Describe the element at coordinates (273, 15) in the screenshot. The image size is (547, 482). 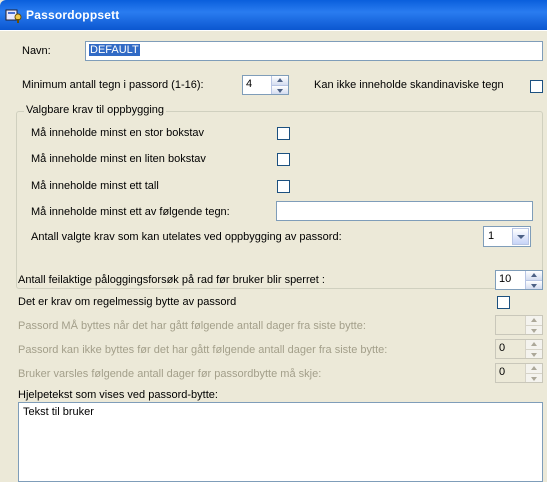
I see `window-titlebar: Passordoppsett` at that location.